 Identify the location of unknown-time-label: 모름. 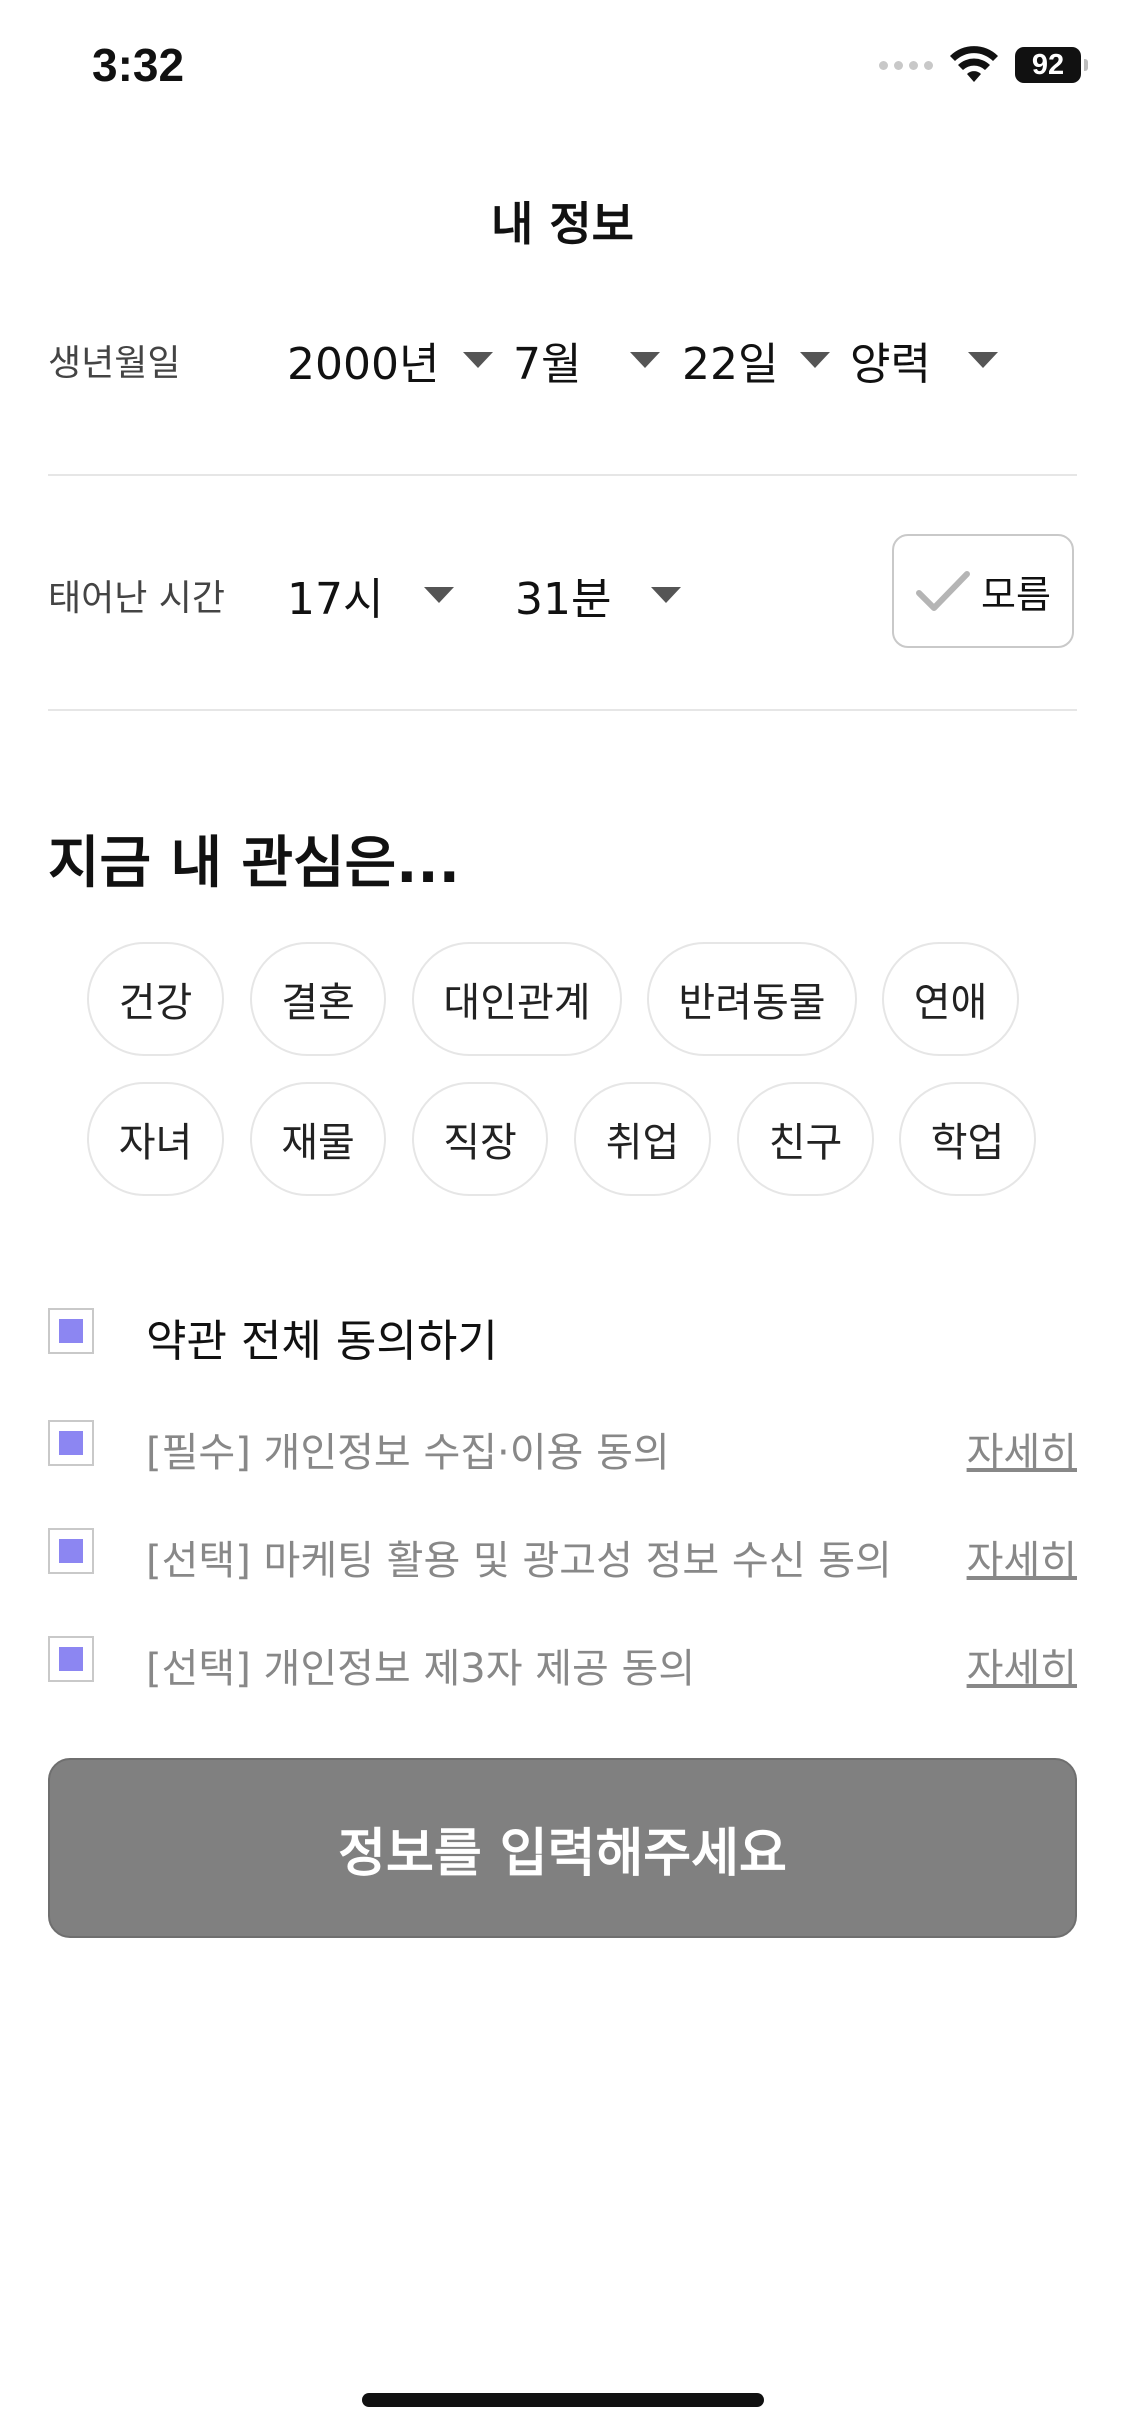
(1016, 594).